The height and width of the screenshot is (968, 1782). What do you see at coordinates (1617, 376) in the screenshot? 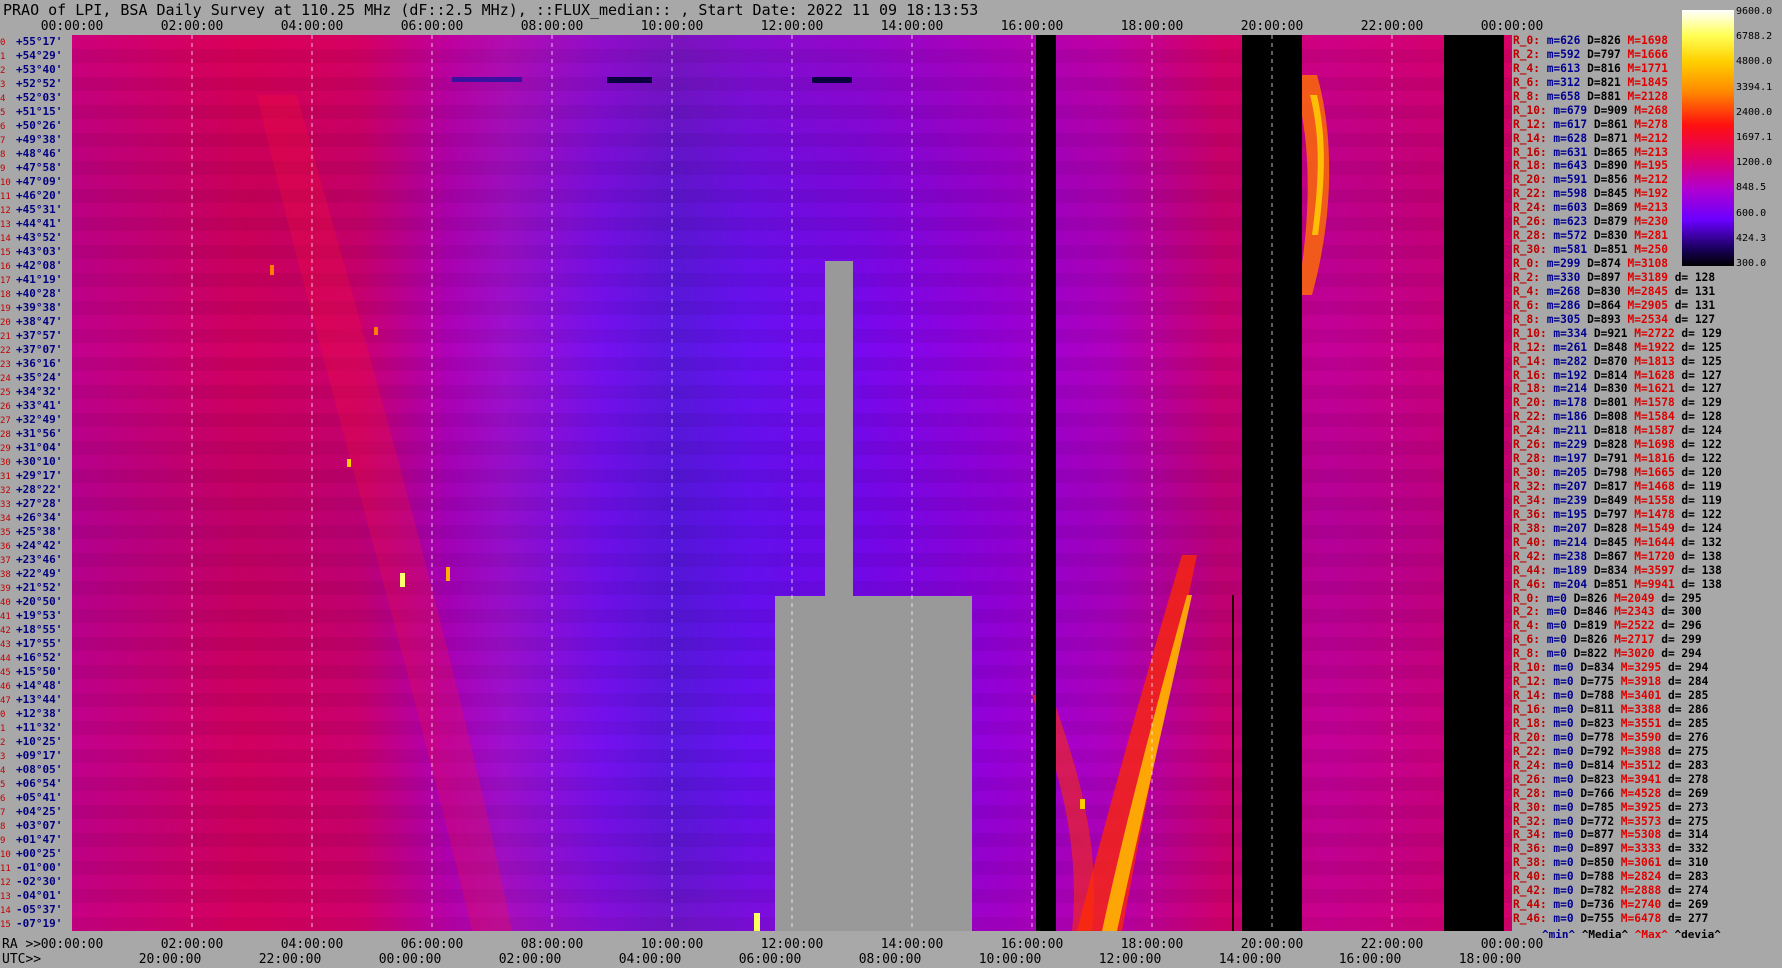
I see `stats-row: R_16: m=192 D=814 M=1628 d= 127` at bounding box center [1617, 376].